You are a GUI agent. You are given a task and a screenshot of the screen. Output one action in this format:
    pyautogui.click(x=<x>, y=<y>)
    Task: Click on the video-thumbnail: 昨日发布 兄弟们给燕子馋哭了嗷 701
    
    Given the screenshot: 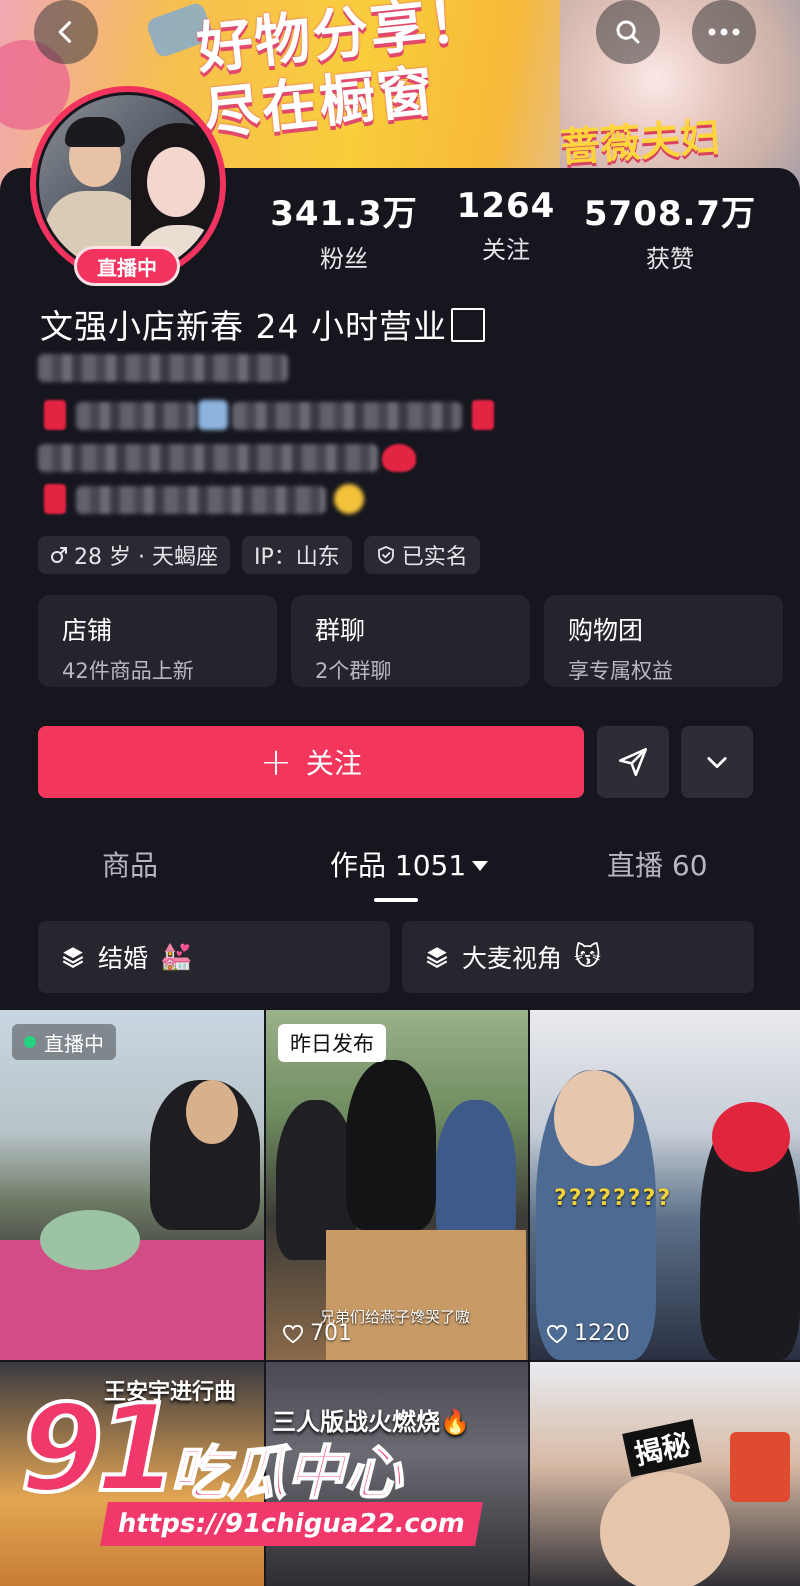 What is the action you would take?
    pyautogui.click(x=397, y=1185)
    